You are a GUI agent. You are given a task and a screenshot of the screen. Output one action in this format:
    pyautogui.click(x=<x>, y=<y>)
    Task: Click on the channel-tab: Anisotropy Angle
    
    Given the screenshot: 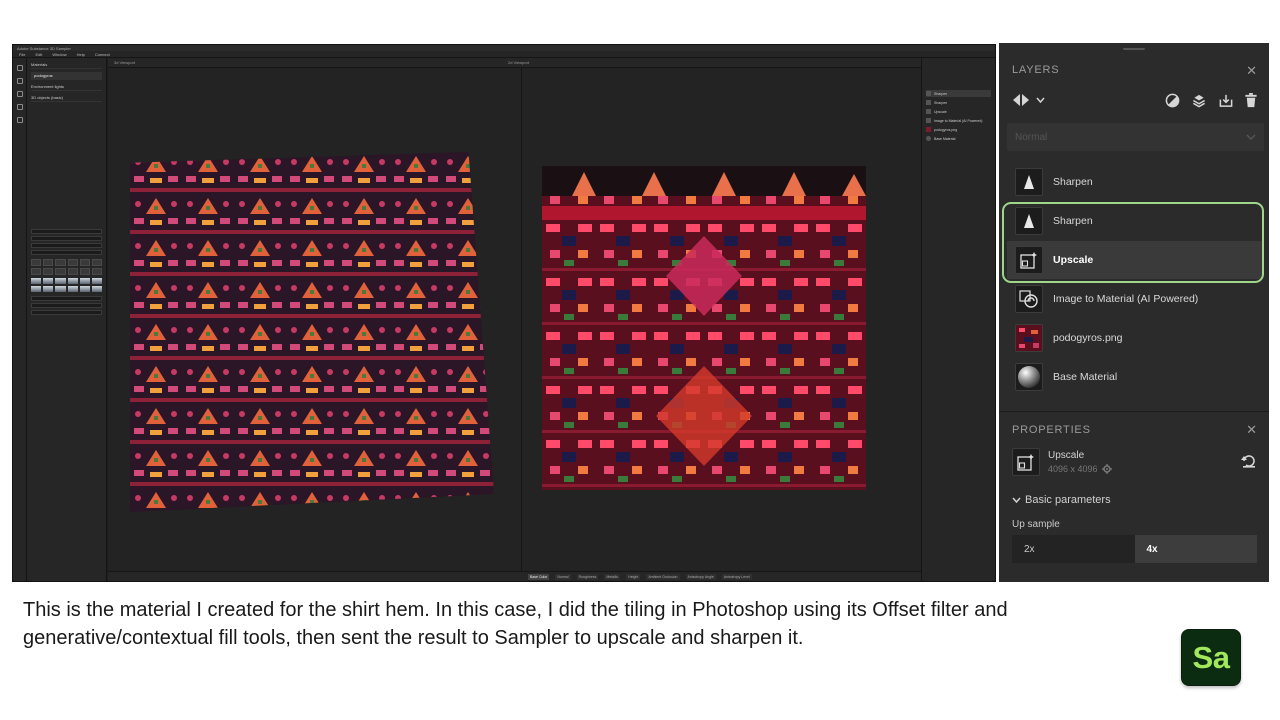 What is the action you would take?
    pyautogui.click(x=700, y=576)
    